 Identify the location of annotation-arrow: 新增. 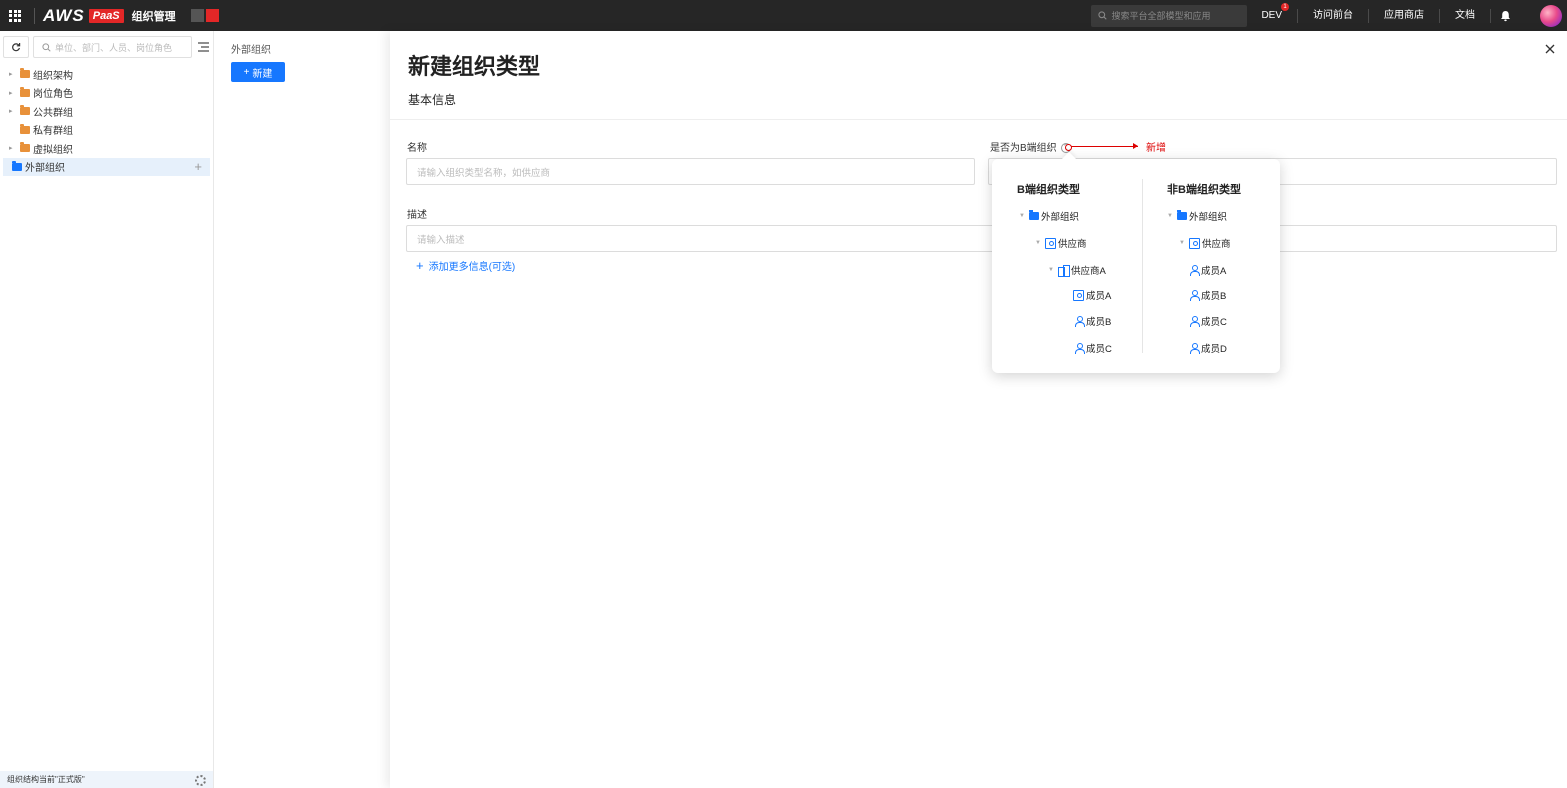
(1115, 146).